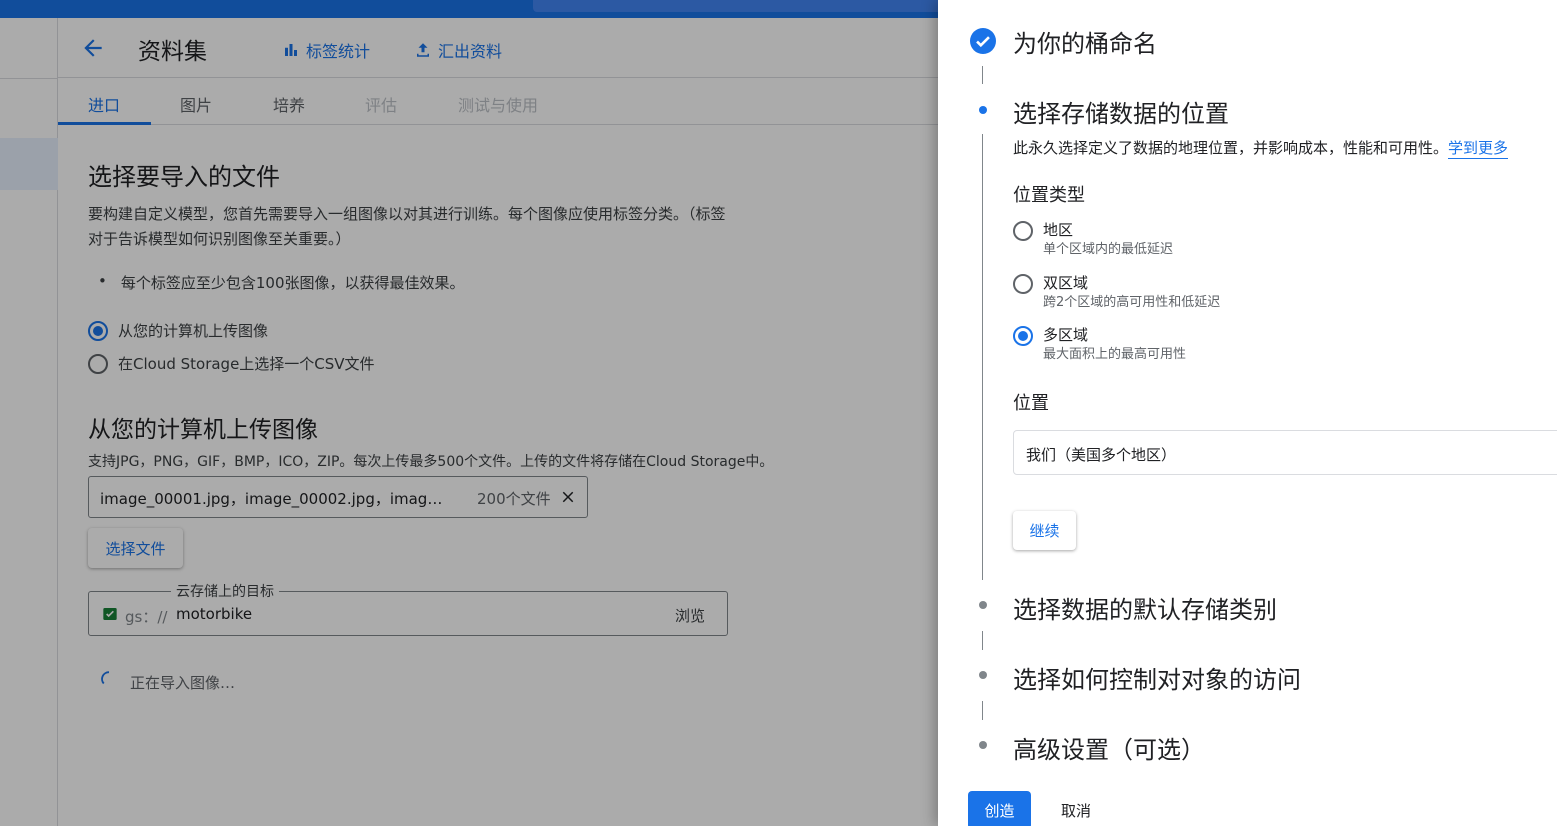 The width and height of the screenshot is (1557, 826). I want to click on location-option-region: 地区 单个区域内的最低延迟, so click(1093, 240).